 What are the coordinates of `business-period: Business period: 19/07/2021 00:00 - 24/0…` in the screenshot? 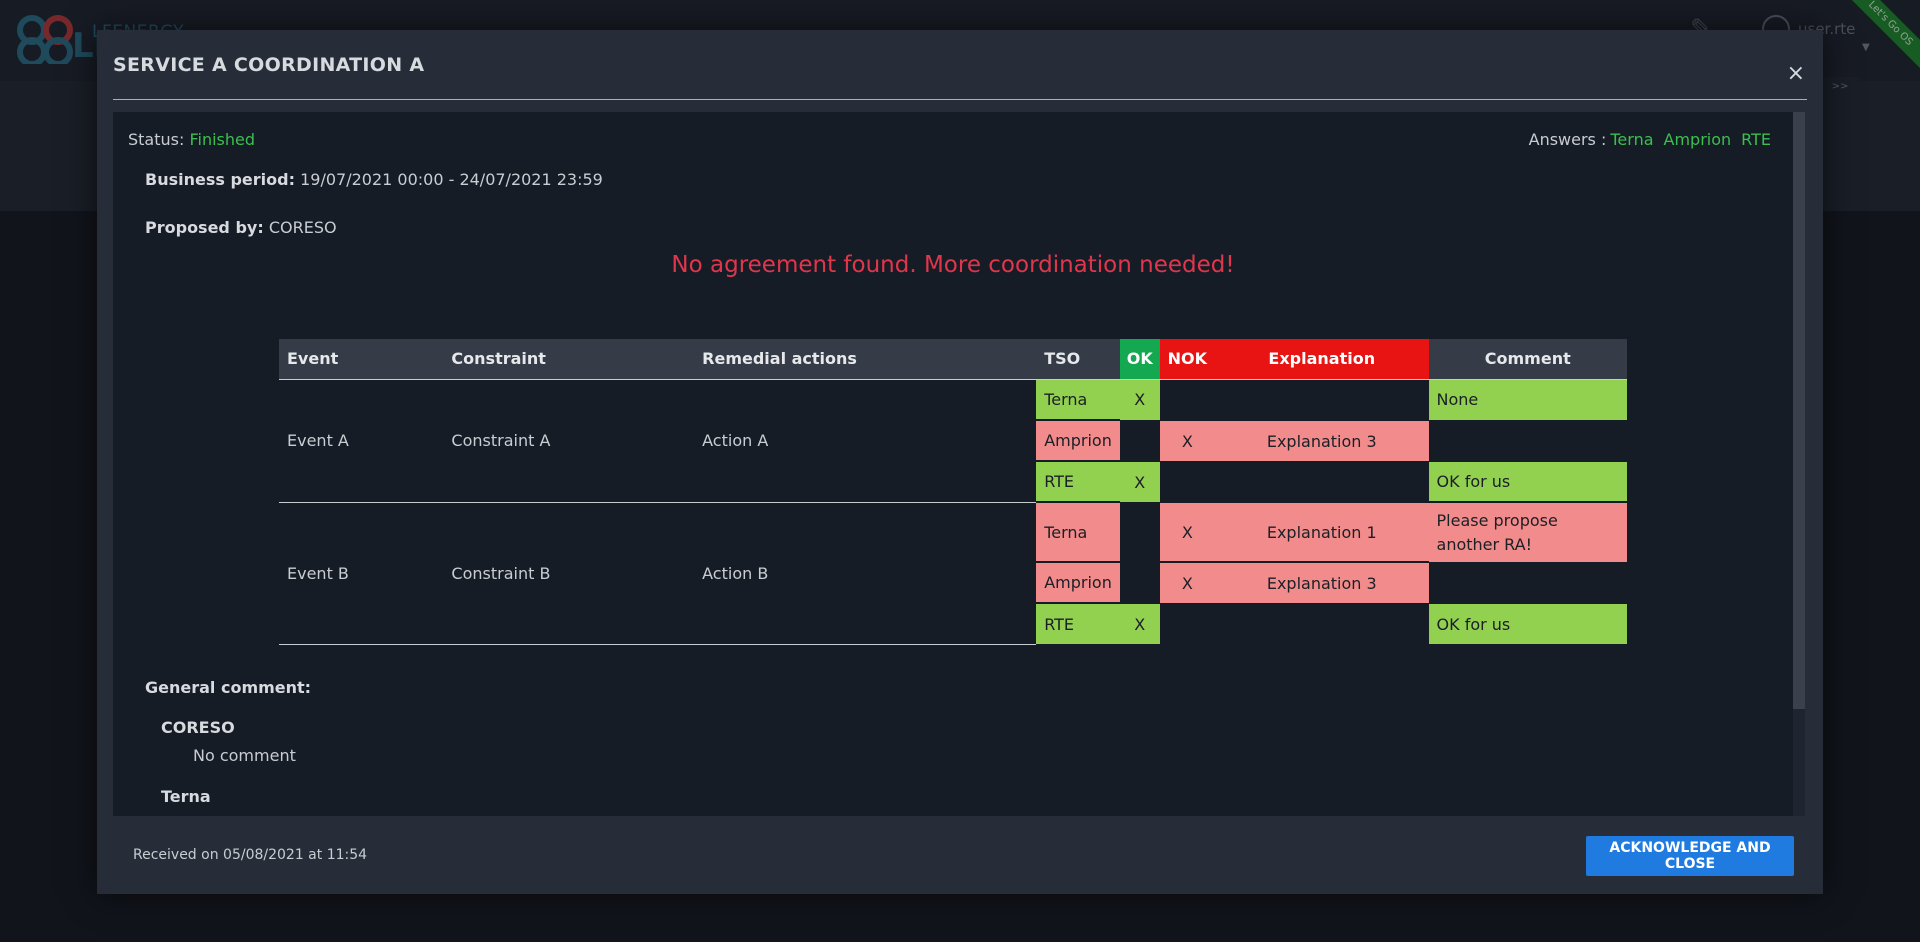 It's located at (374, 179).